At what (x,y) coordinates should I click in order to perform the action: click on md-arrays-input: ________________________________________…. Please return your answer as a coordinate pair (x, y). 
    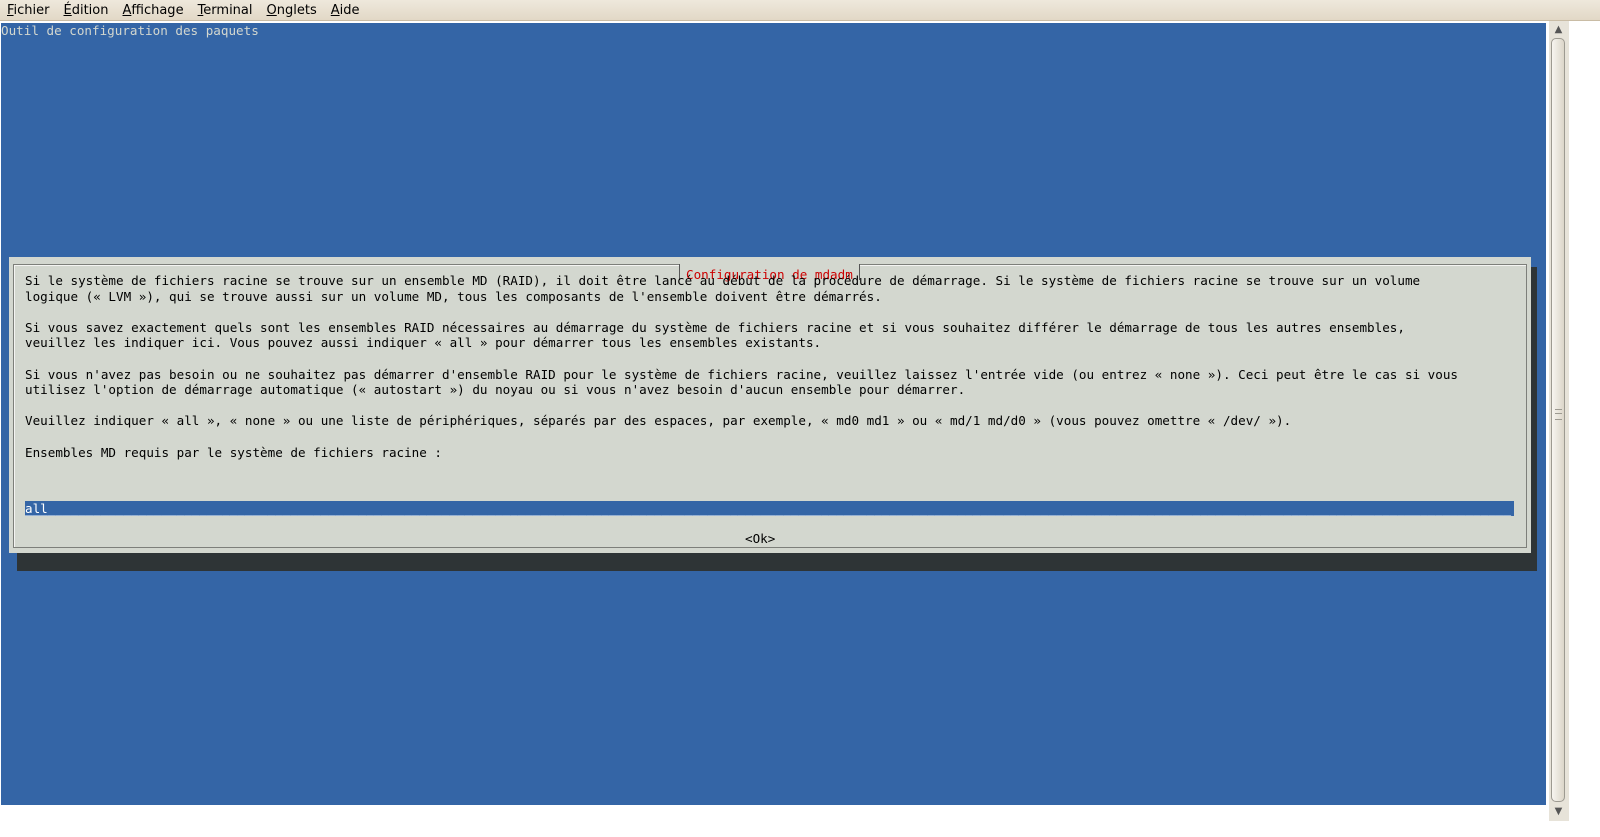
    Looking at the image, I should click on (769, 508).